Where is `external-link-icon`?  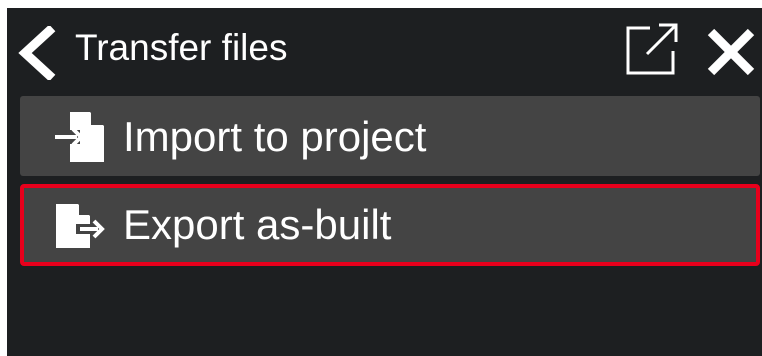 external-link-icon is located at coordinates (652, 49).